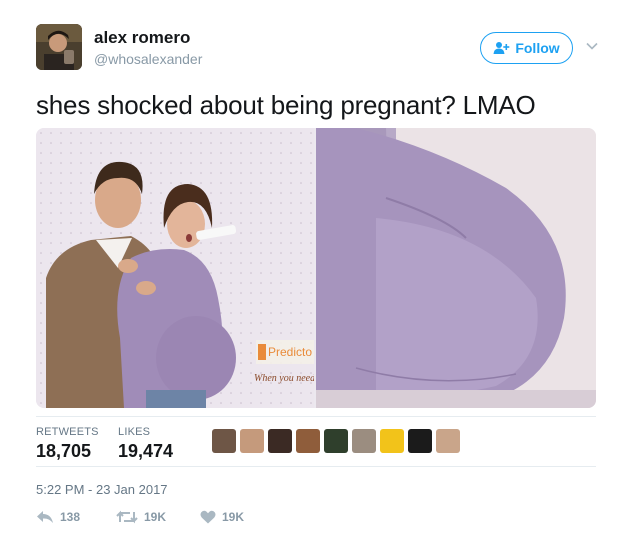 This screenshot has width=632, height=552. I want to click on tweet-timestamp: 5:22 PM - 23 Jan 2017, so click(102, 489).